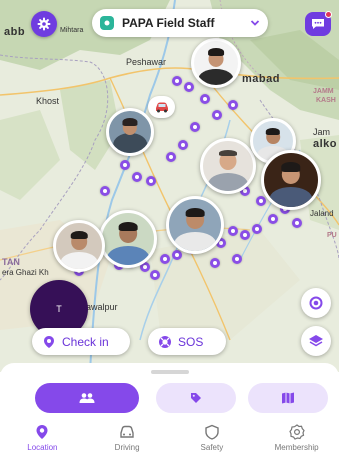 This screenshot has width=339, height=459. Describe the element at coordinates (323, 91) in the screenshot. I see `city-label-jamm: JAMM` at that location.